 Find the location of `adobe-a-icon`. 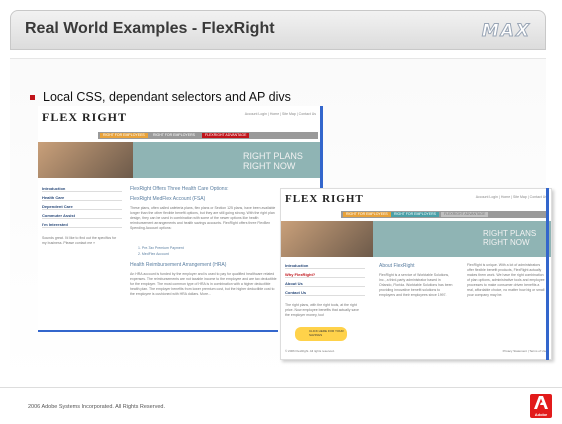

adobe-a-icon is located at coordinates (541, 402).